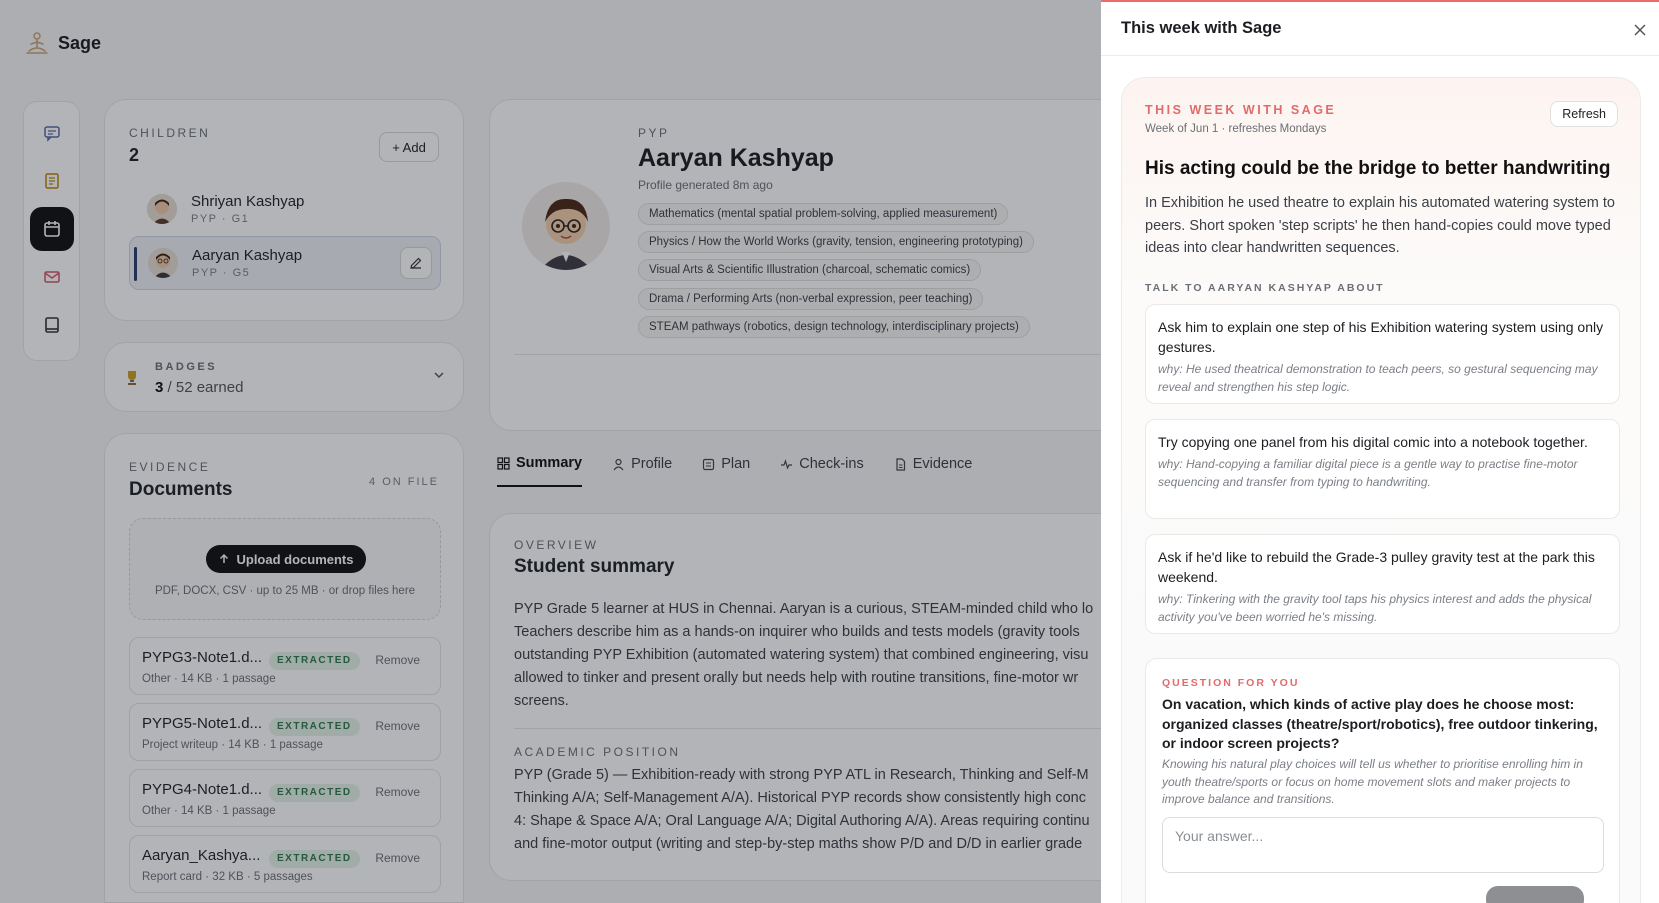 The height and width of the screenshot is (903, 1659). I want to click on drawer-title: This week with Sage, so click(1201, 28).